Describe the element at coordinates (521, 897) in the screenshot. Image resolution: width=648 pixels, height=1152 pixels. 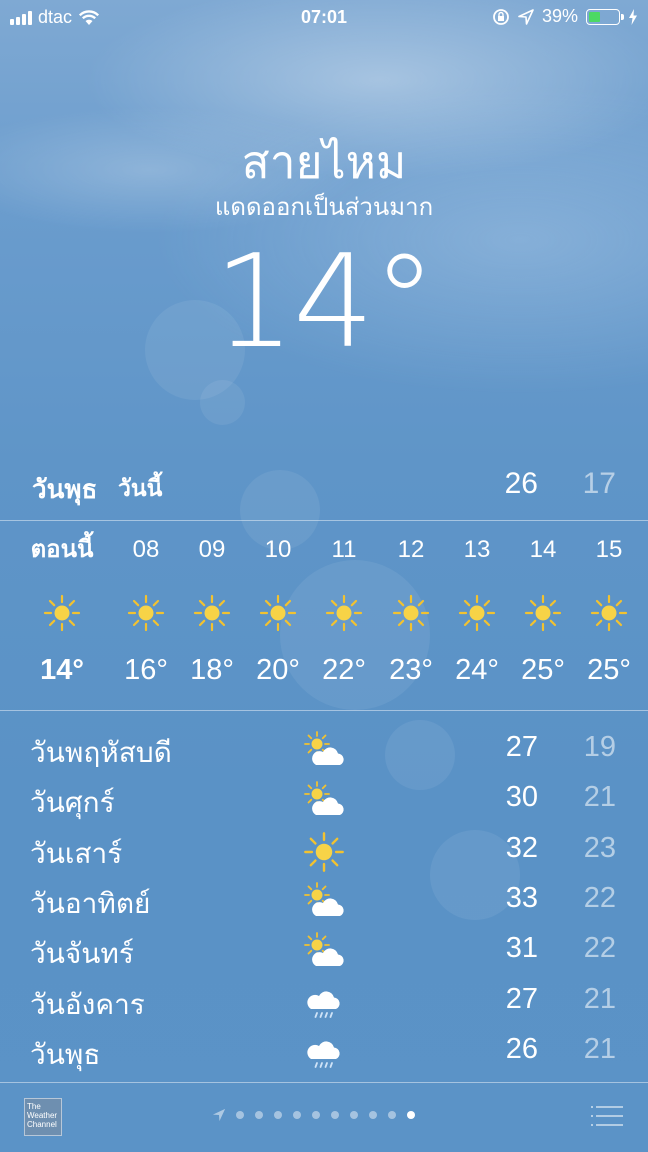
I see `day-high: 33` at that location.